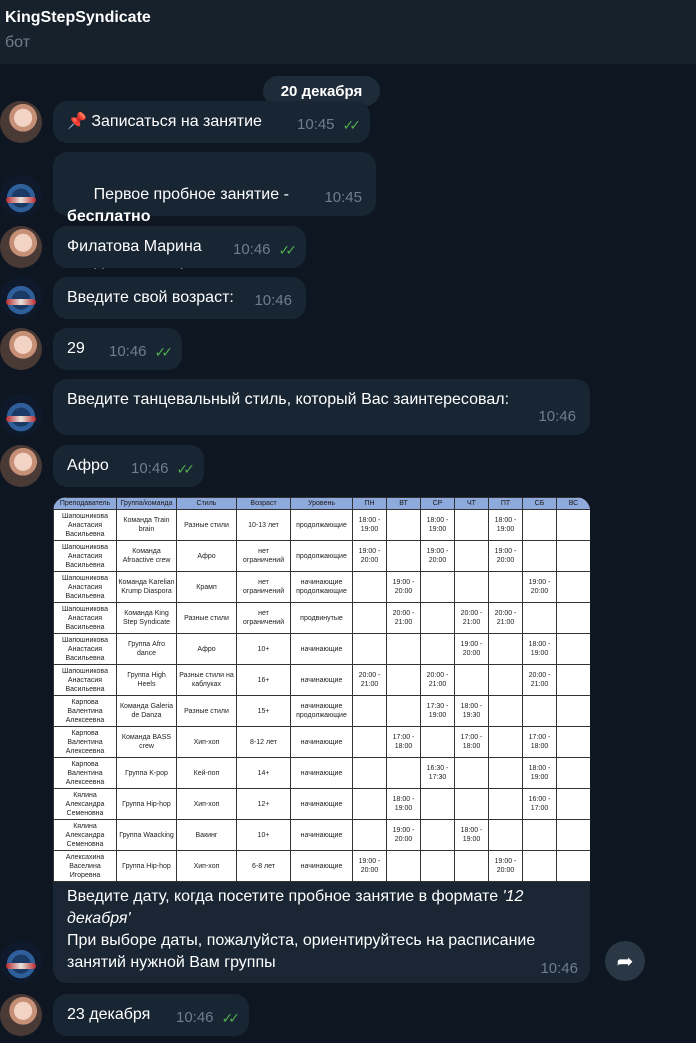  Describe the element at coordinates (151, 1015) in the screenshot. I see `outgoing-message: 23 декабря 10:46 ✓✓` at that location.